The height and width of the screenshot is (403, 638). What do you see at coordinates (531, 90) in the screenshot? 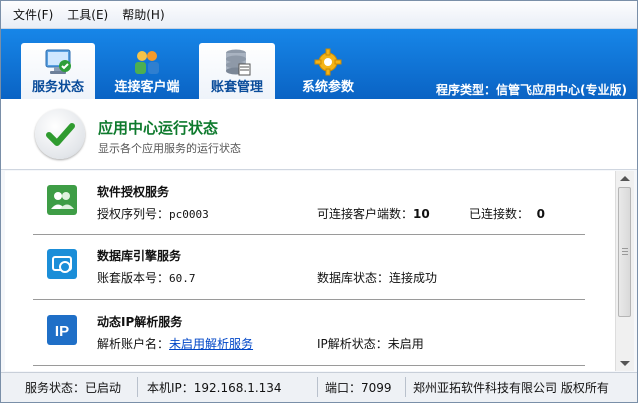
I see `program-type-label: 程序类型：信管飞应用中心(专业版)` at bounding box center [531, 90].